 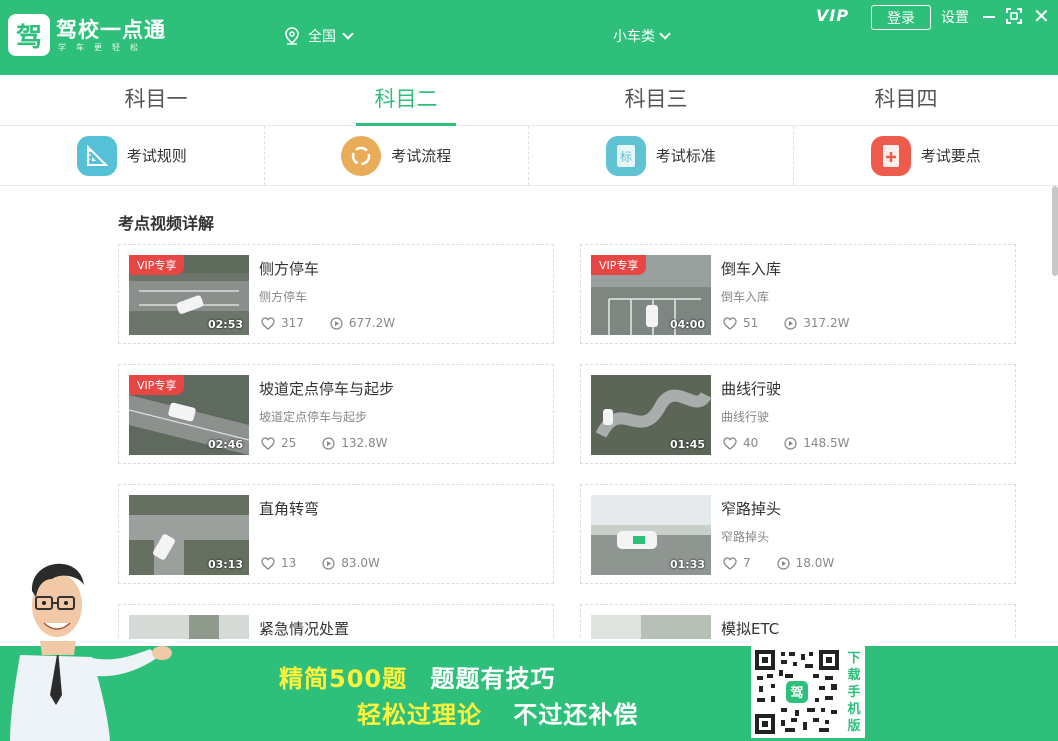 What do you see at coordinates (111, 30) in the screenshot?
I see `app-name: 驾校一点通` at bounding box center [111, 30].